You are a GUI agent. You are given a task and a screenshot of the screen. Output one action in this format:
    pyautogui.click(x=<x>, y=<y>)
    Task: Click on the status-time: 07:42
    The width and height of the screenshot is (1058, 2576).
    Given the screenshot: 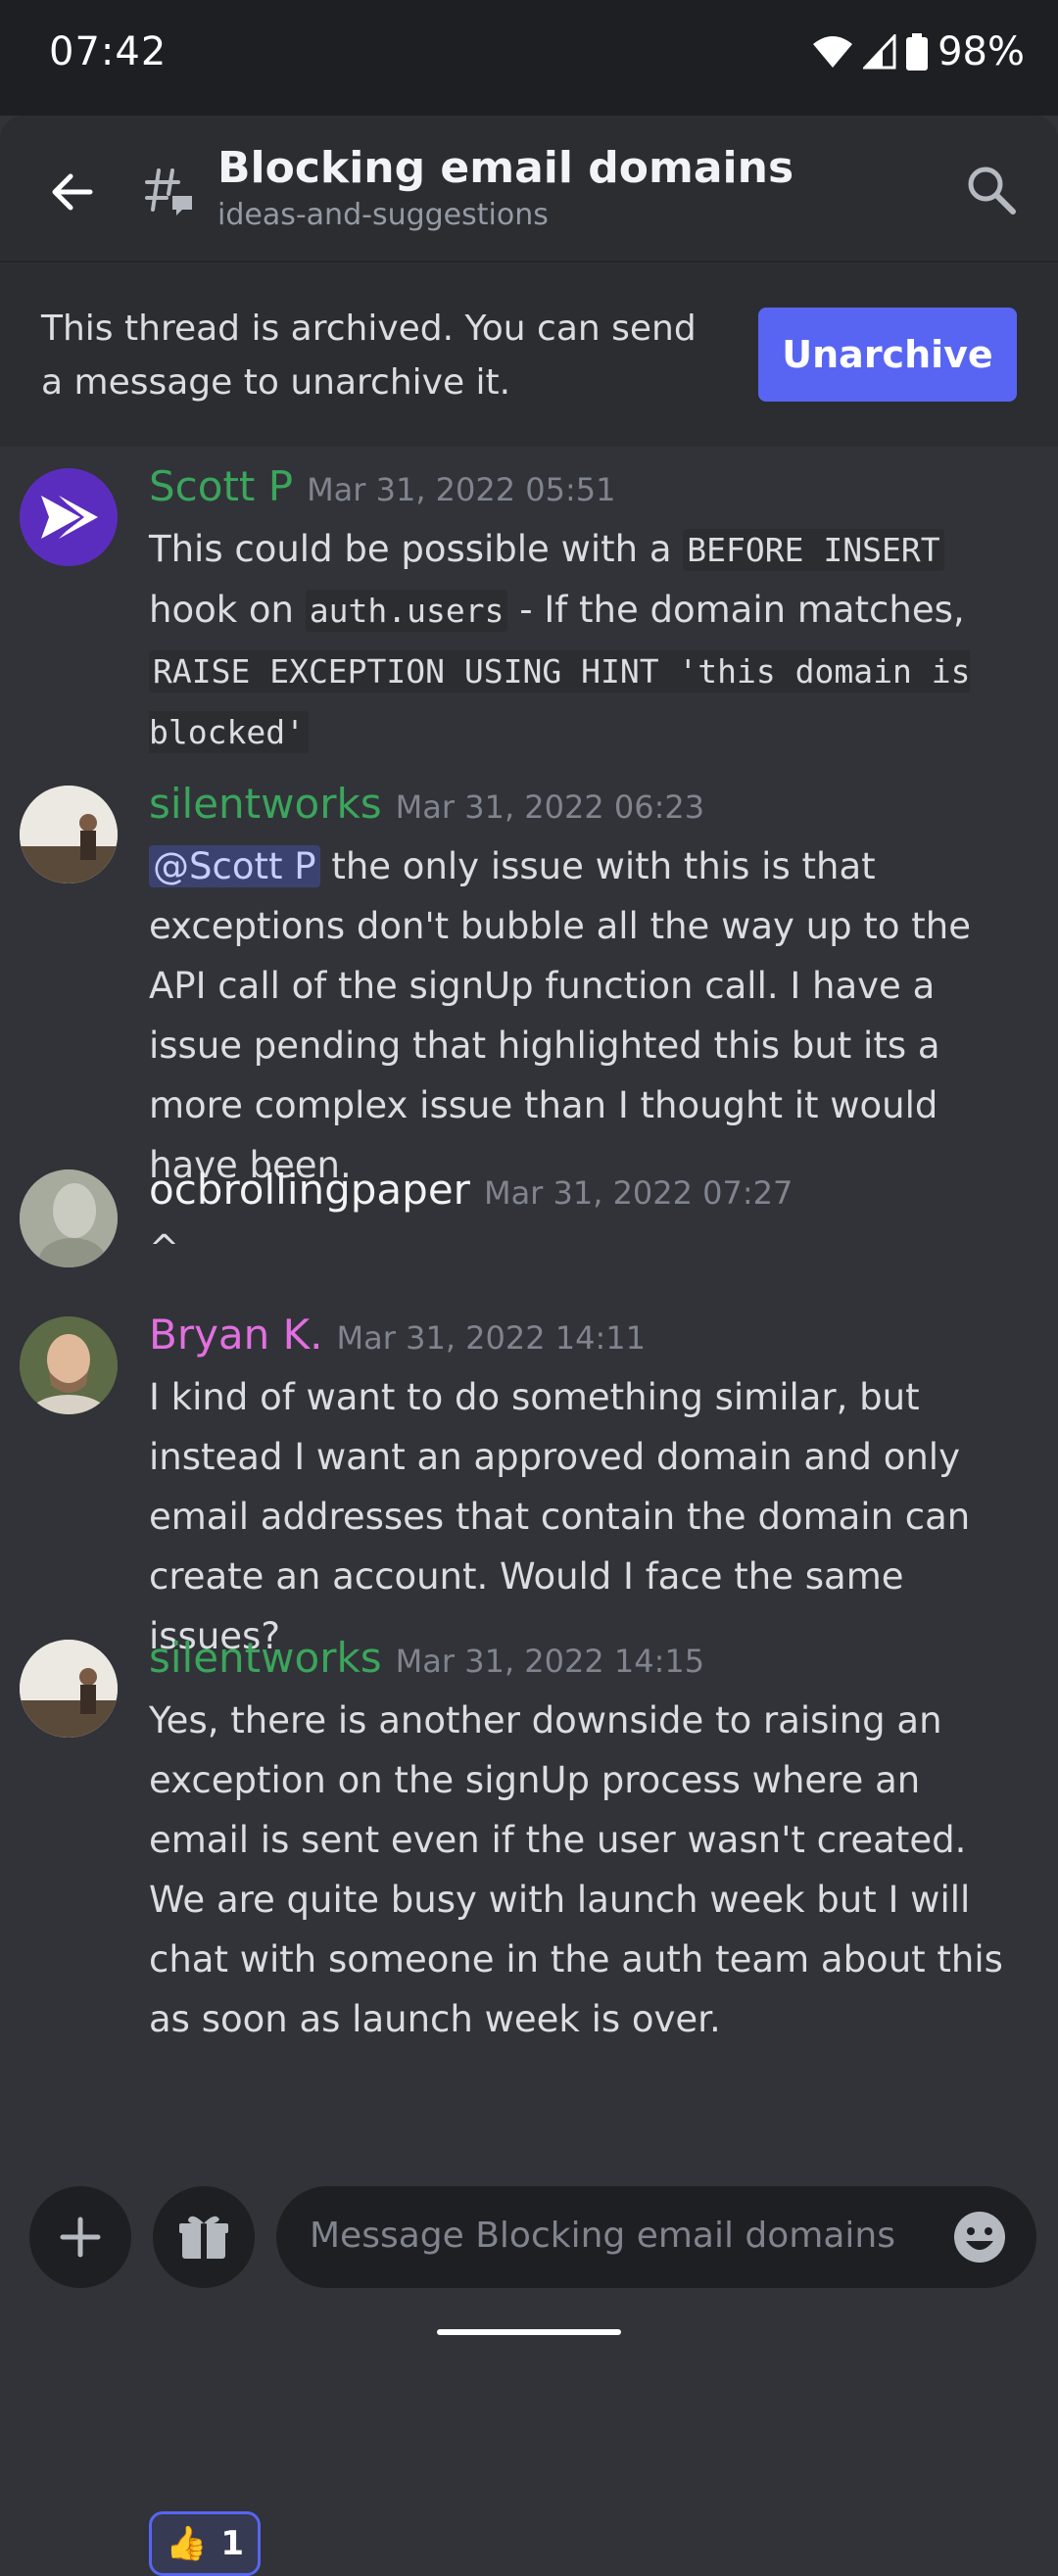 What is the action you would take?
    pyautogui.click(x=108, y=52)
    